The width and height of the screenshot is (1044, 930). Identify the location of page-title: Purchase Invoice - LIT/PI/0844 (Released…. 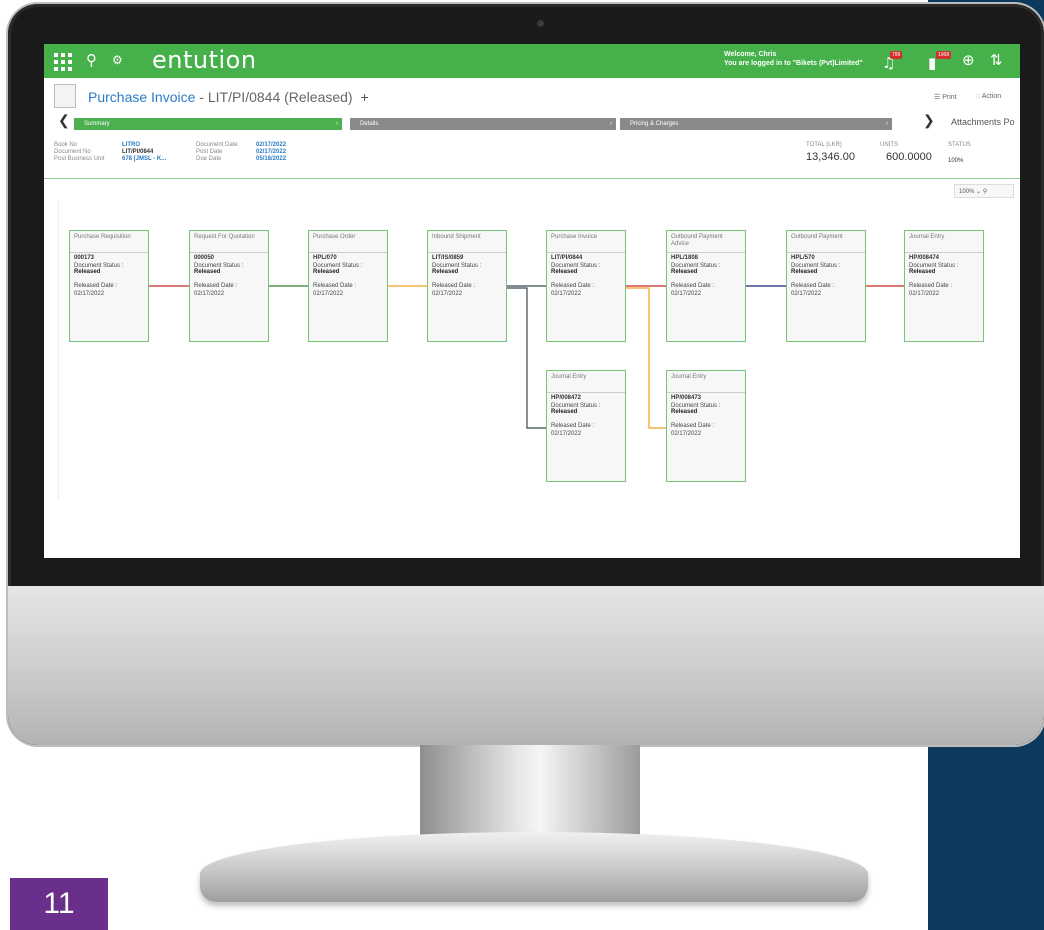
(228, 97).